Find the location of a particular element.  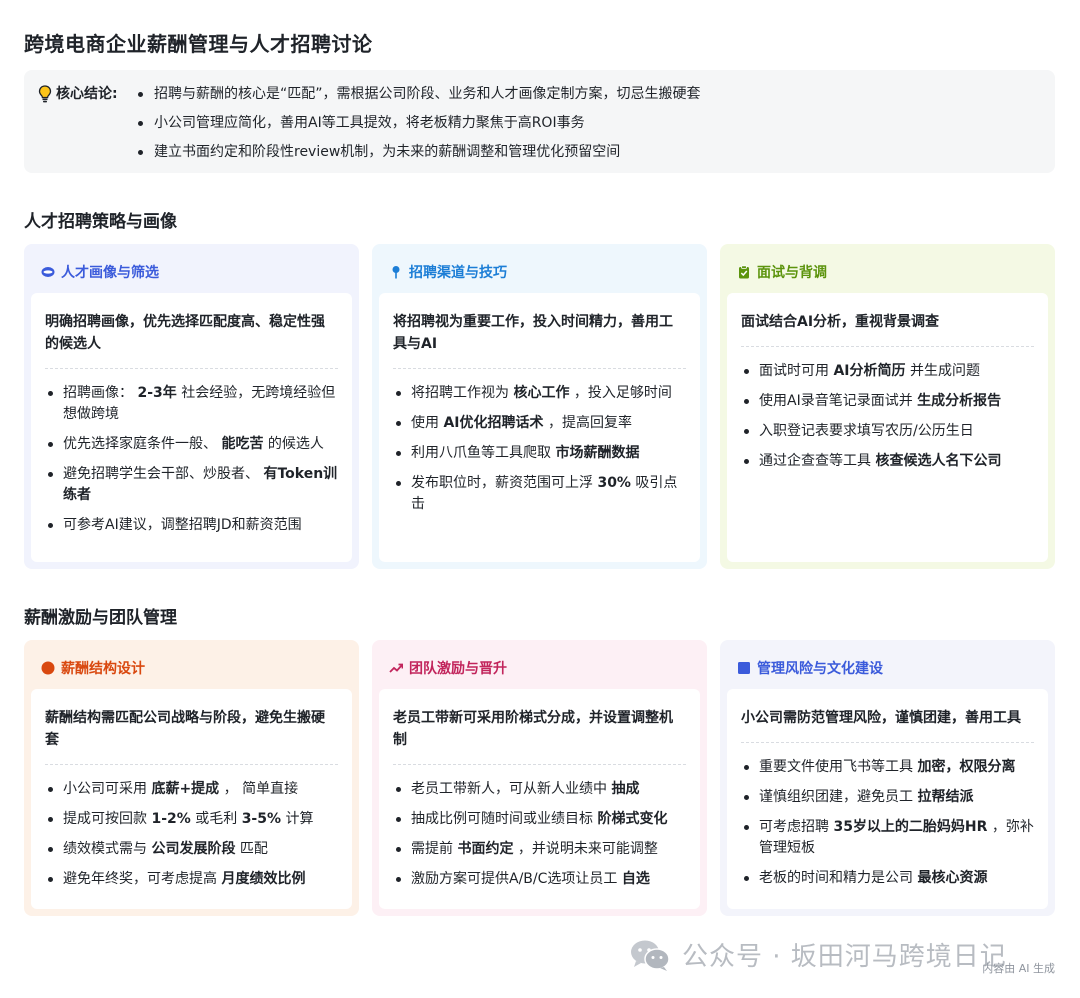

item-text: 将招聘工作视为 is located at coordinates (462, 393).